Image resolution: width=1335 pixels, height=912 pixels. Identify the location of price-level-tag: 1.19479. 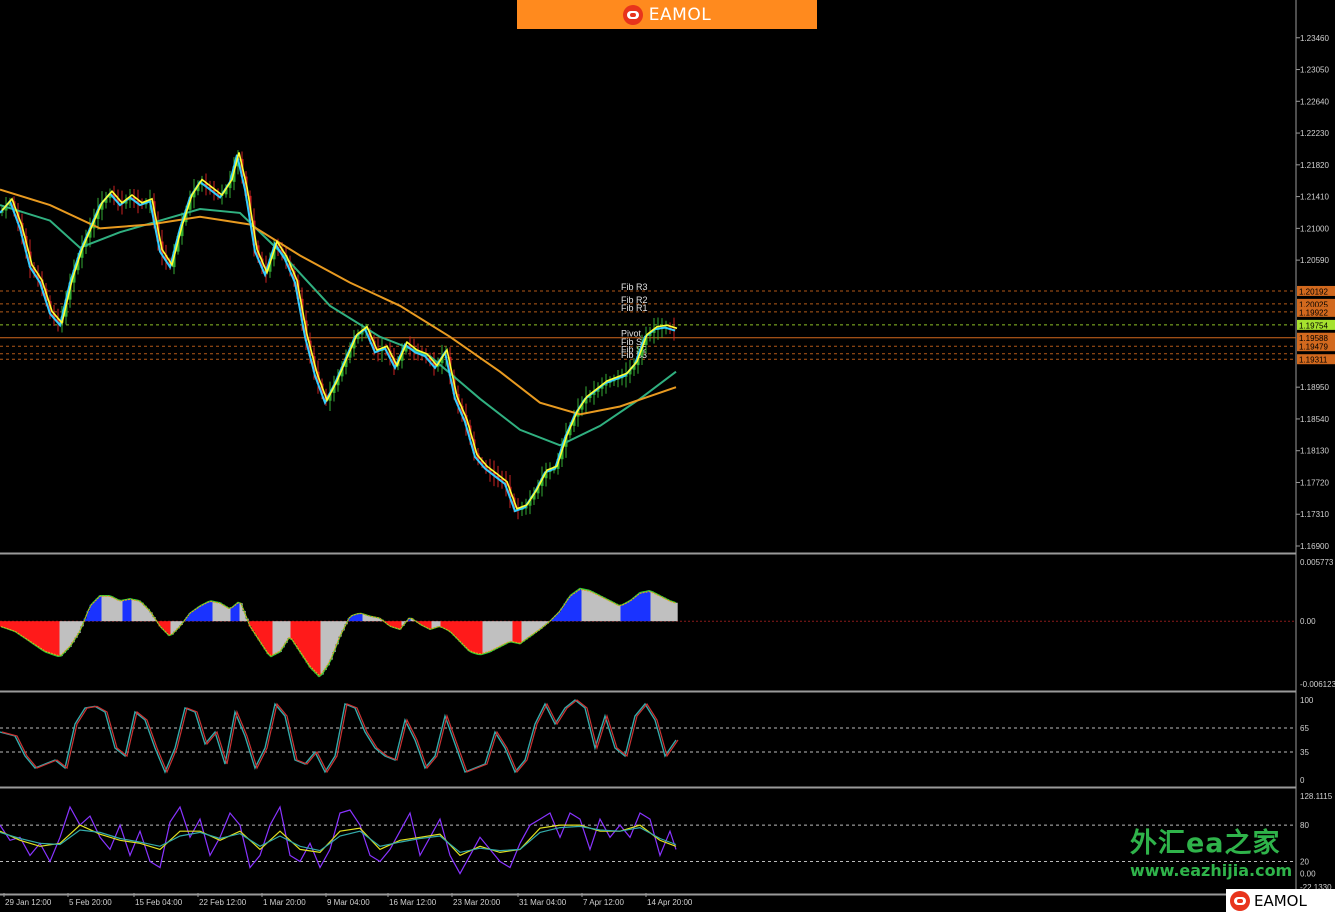
(1316, 346).